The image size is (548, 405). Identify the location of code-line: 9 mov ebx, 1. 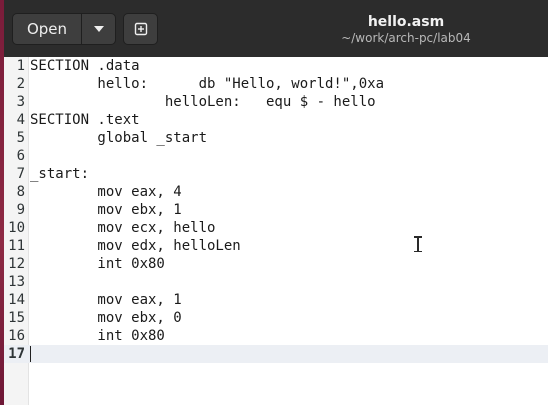
(276, 210).